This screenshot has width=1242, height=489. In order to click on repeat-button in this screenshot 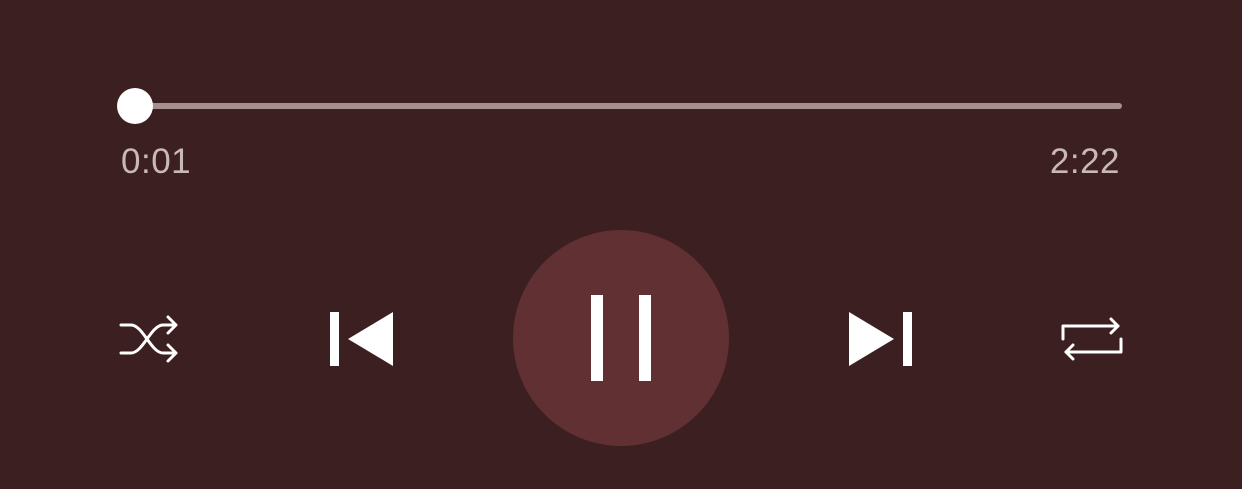, I will do `click(1092, 339)`.